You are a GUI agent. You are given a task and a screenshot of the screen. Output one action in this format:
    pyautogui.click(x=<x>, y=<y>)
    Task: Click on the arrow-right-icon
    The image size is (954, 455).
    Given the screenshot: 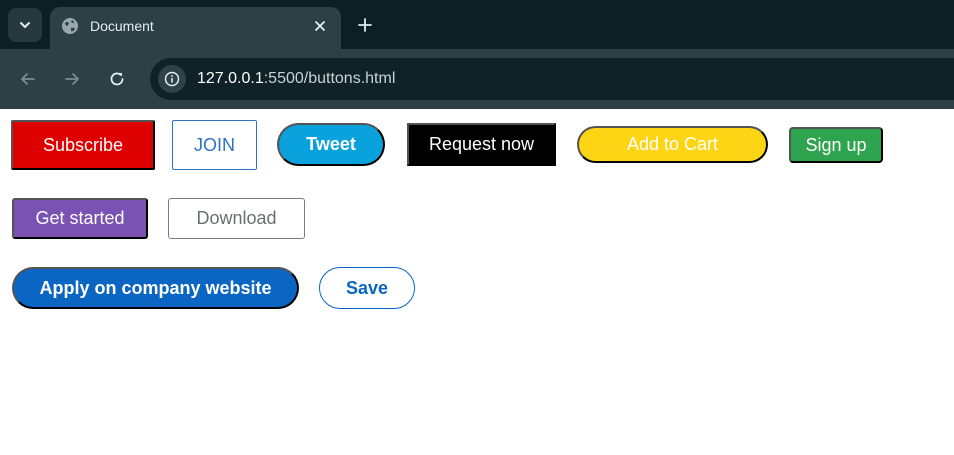 What is the action you would take?
    pyautogui.click(x=72, y=79)
    